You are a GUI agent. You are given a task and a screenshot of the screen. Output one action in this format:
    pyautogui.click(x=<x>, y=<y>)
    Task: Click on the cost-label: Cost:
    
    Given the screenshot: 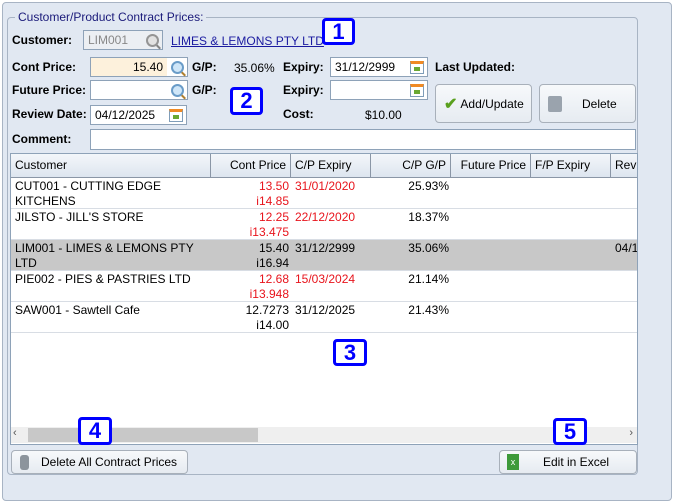 What is the action you would take?
    pyautogui.click(x=298, y=114)
    